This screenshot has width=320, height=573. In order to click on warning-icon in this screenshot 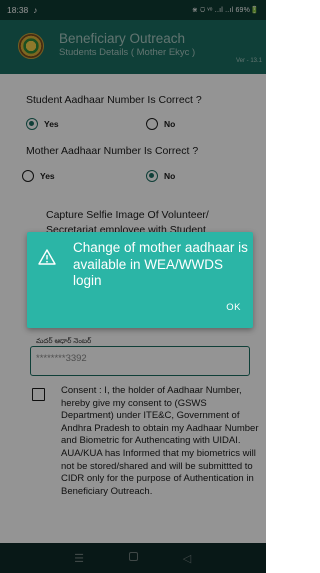, I will do `click(47, 257)`.